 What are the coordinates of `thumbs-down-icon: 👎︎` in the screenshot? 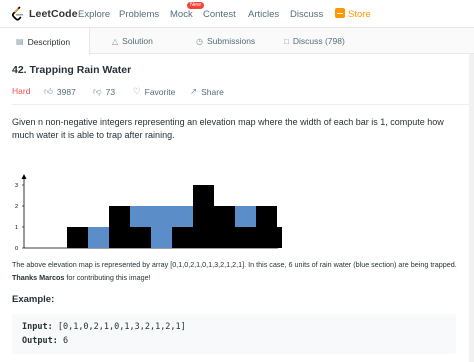 It's located at (97, 91).